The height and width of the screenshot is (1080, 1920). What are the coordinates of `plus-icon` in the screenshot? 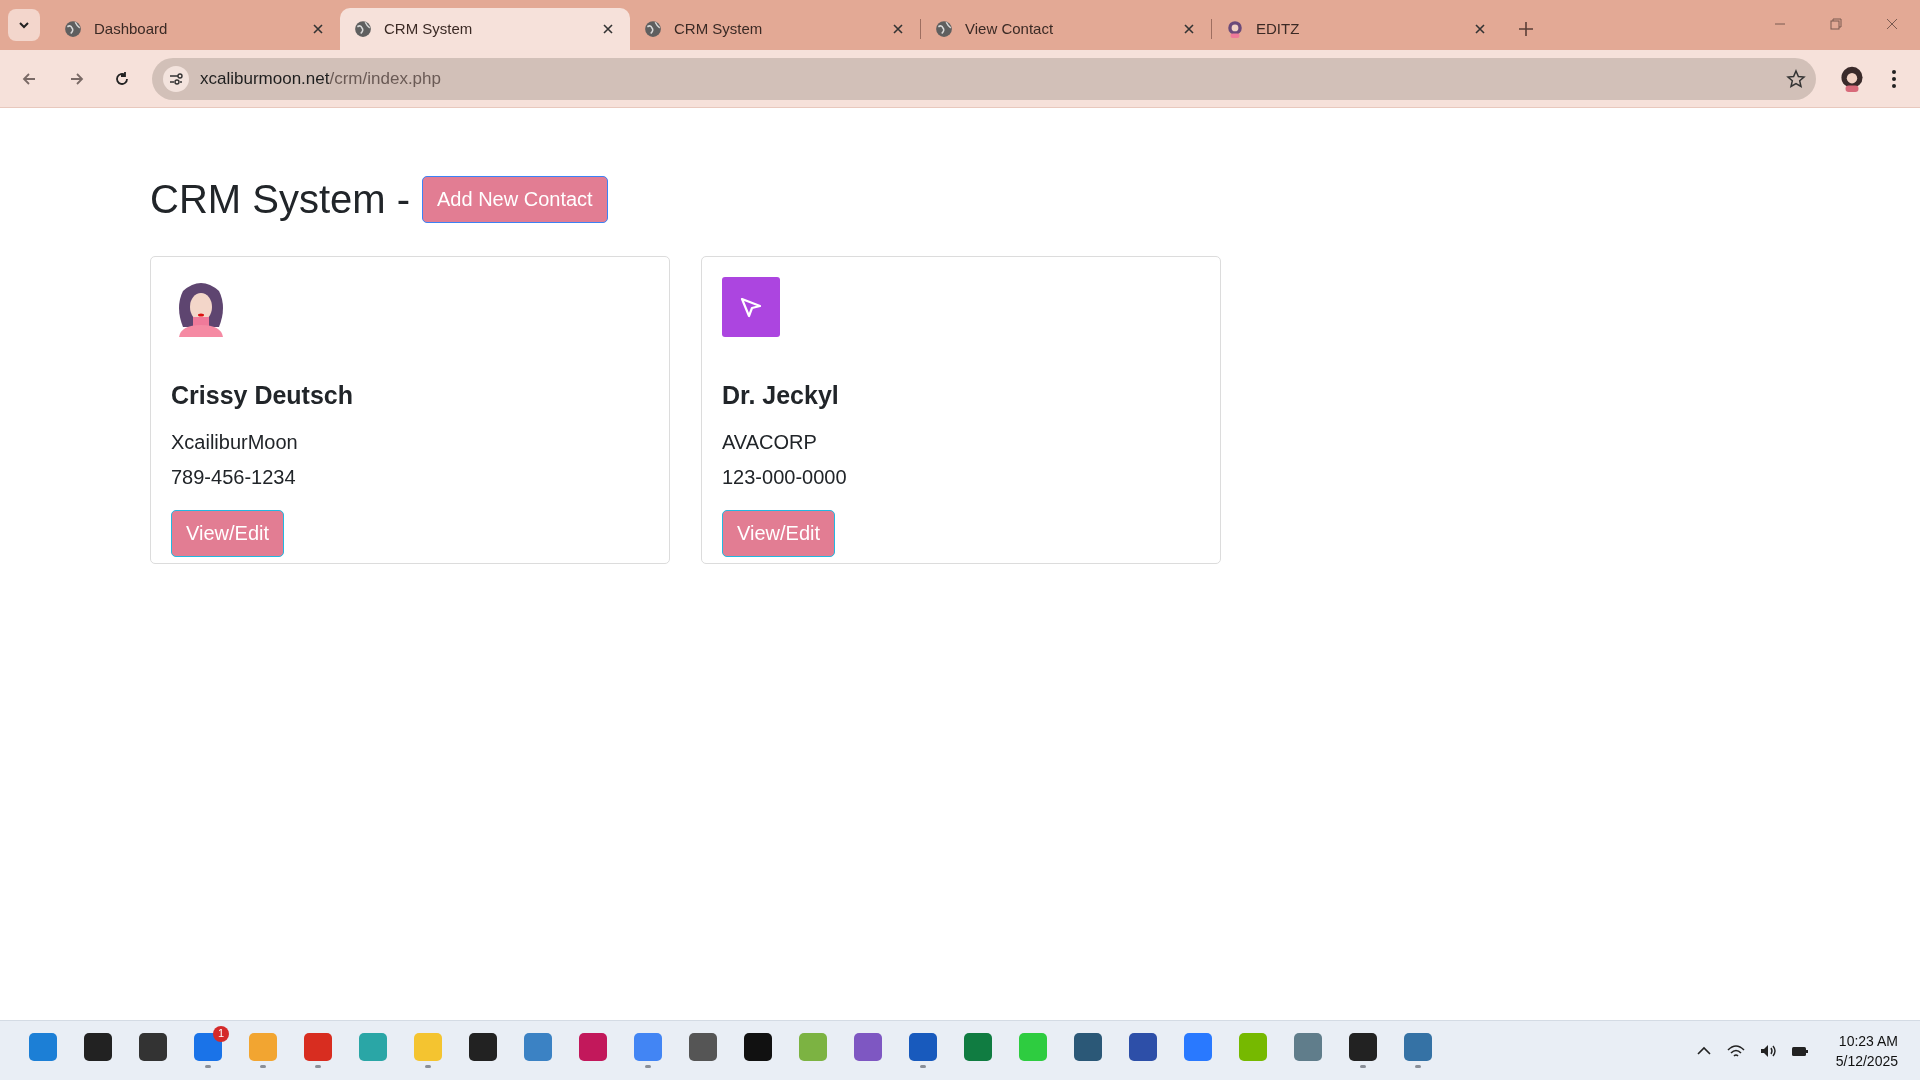 It's located at (1526, 29).